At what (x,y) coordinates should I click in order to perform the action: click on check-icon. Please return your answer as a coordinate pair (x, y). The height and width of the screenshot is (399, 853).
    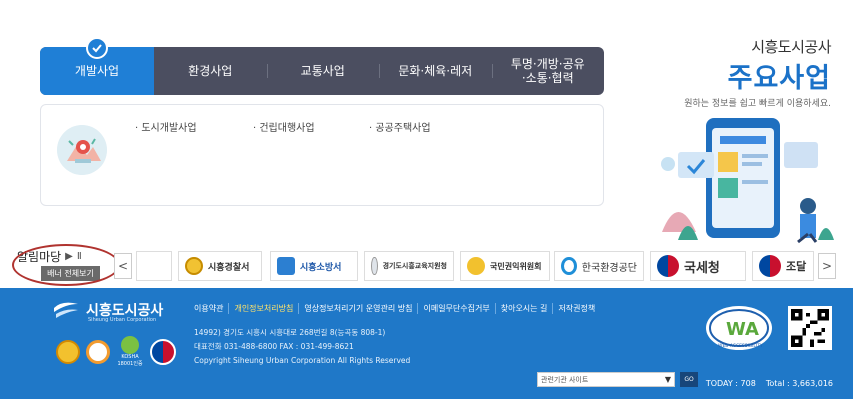
    Looking at the image, I should click on (97, 48).